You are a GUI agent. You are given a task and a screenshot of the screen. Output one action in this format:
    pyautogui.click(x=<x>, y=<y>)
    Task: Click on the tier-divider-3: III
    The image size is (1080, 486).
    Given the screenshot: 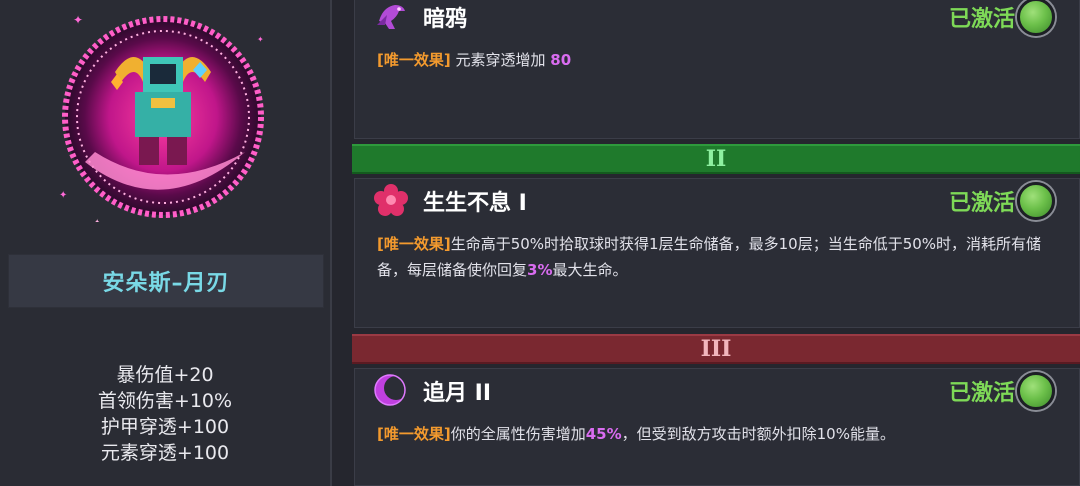 What is the action you would take?
    pyautogui.click(x=716, y=349)
    